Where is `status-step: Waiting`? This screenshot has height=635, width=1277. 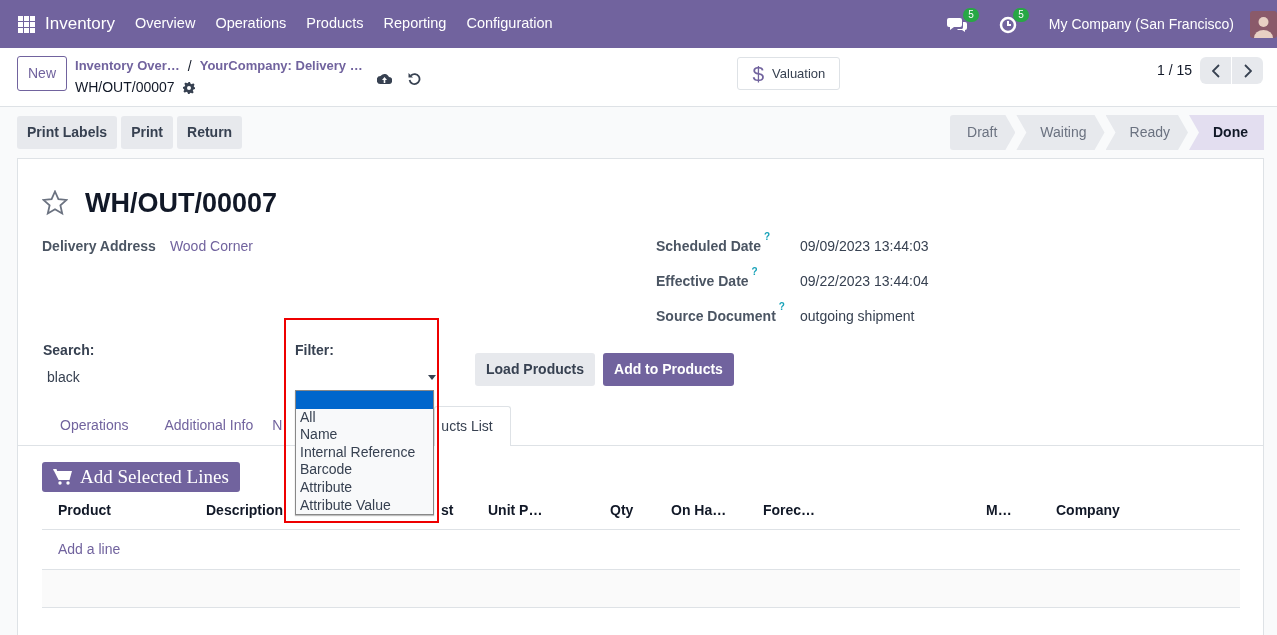
status-step: Waiting is located at coordinates (1060, 132).